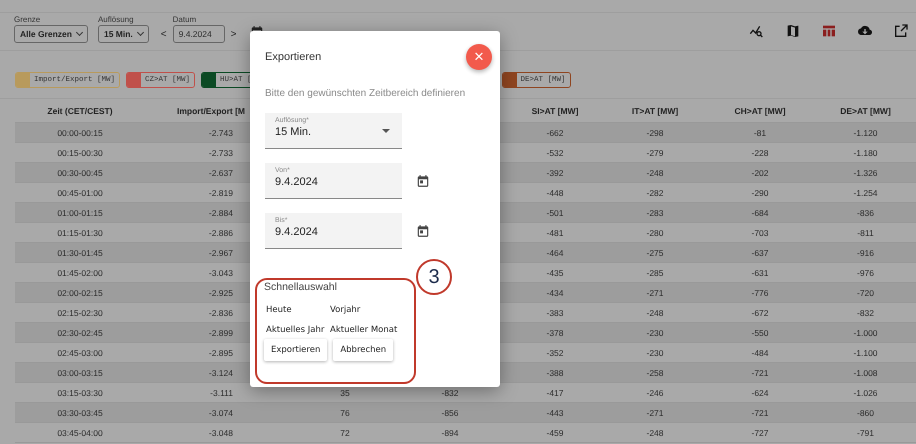 The image size is (916, 444). What do you see at coordinates (163, 36) in the screenshot?
I see `previous-button: <` at bounding box center [163, 36].